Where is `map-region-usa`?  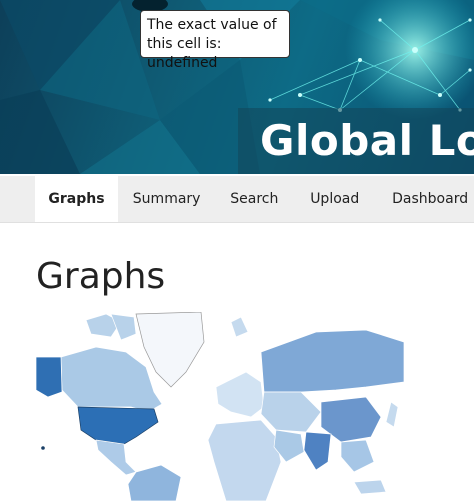
map-region-usa is located at coordinates (118, 425).